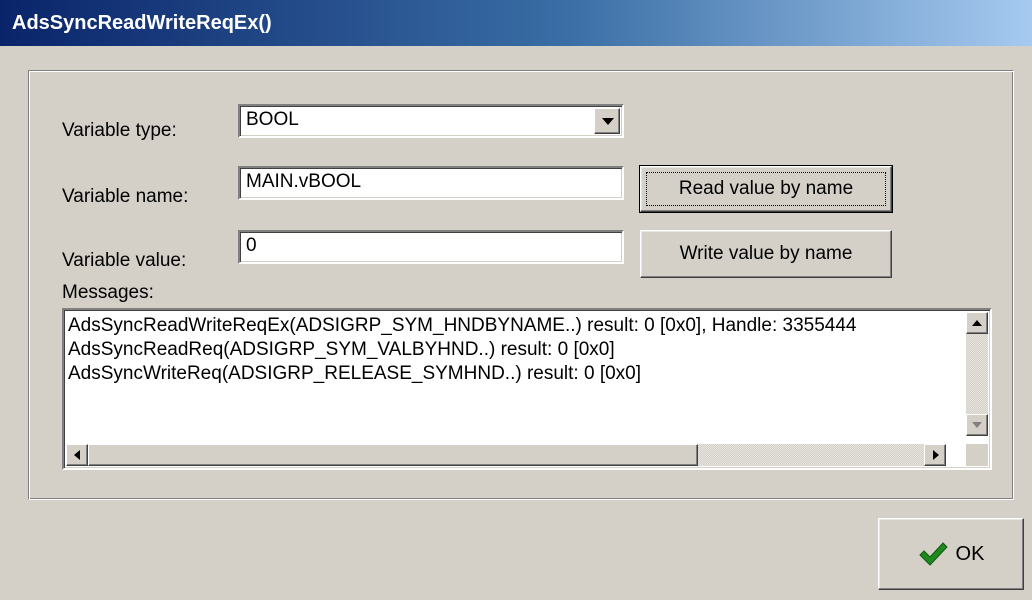  What do you see at coordinates (393, 455) in the screenshot?
I see `horizontal-scroll-thumb` at bounding box center [393, 455].